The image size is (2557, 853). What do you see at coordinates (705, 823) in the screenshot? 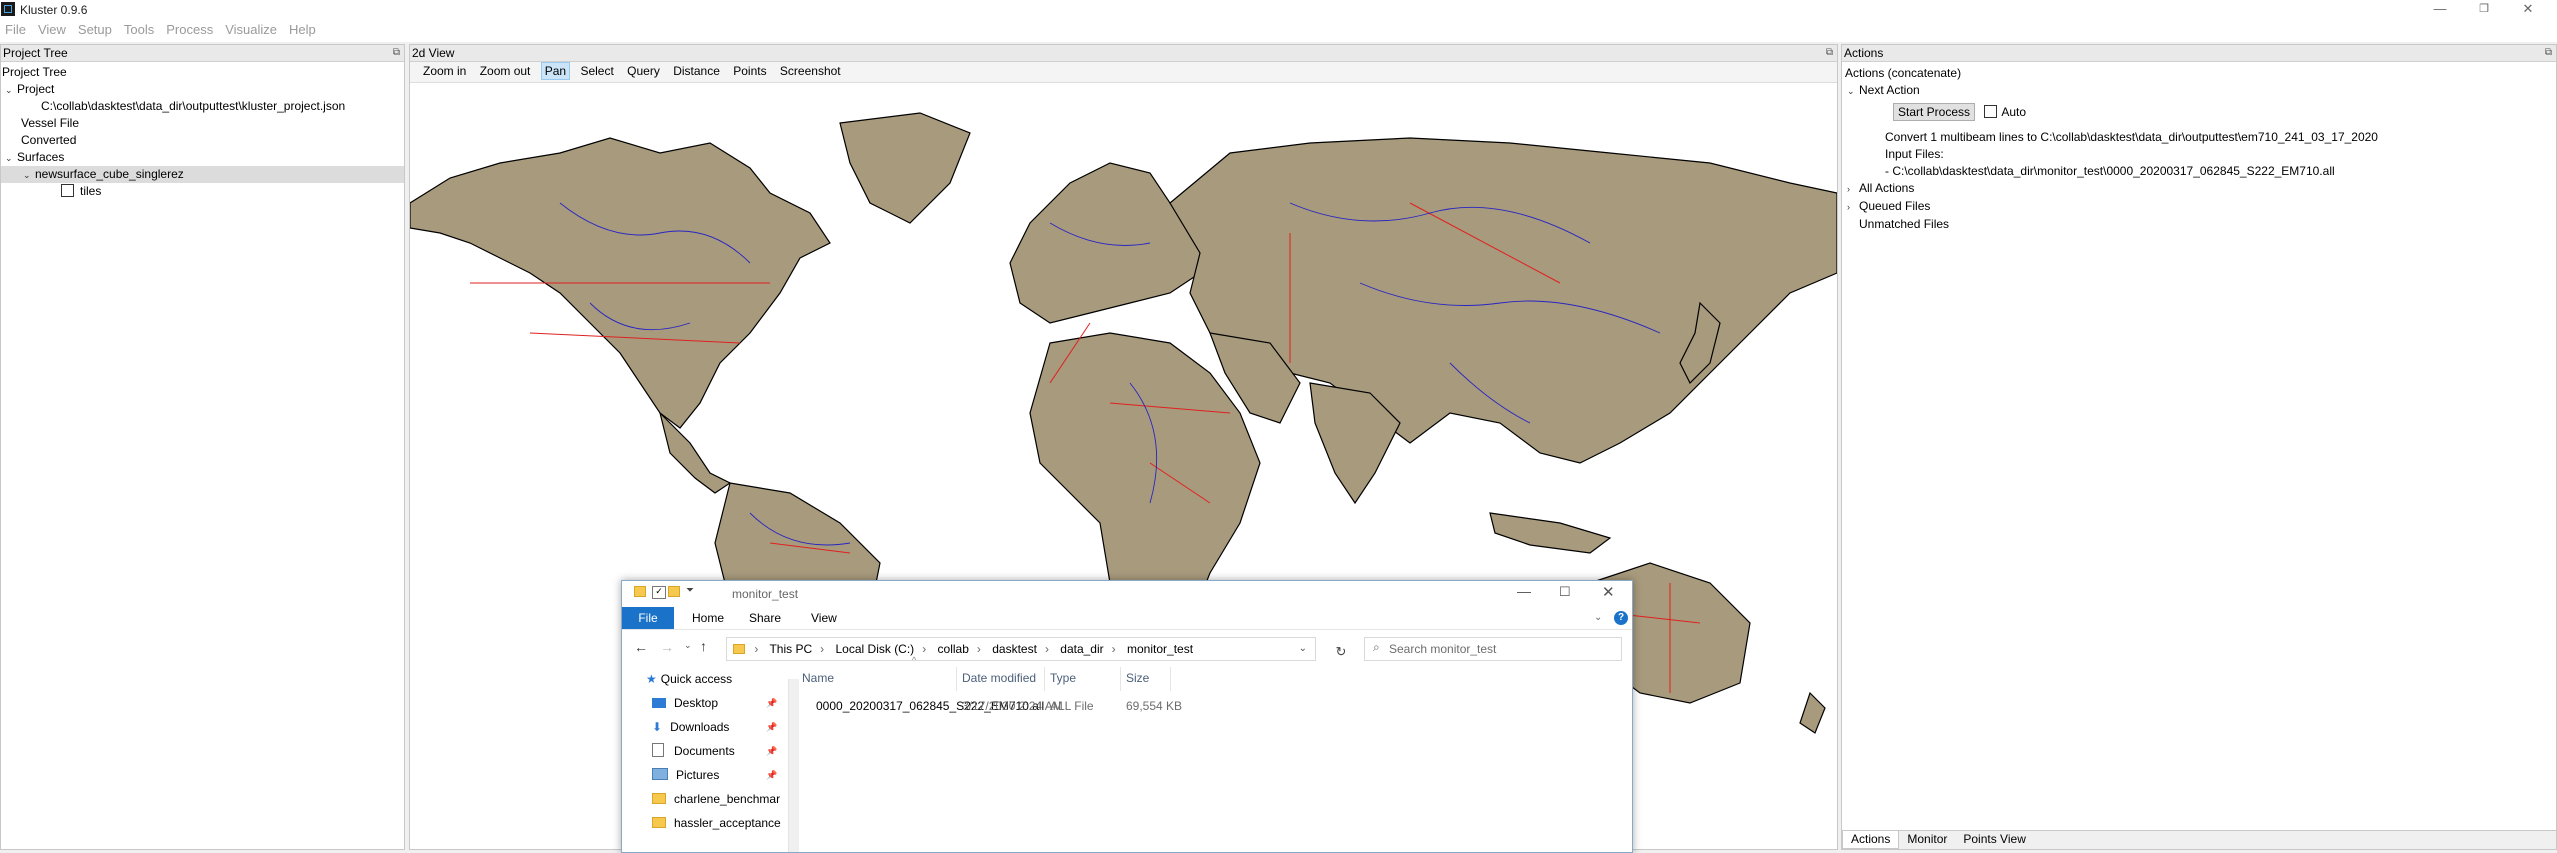
I see `nav-hassler: hassler_acceptance` at bounding box center [705, 823].